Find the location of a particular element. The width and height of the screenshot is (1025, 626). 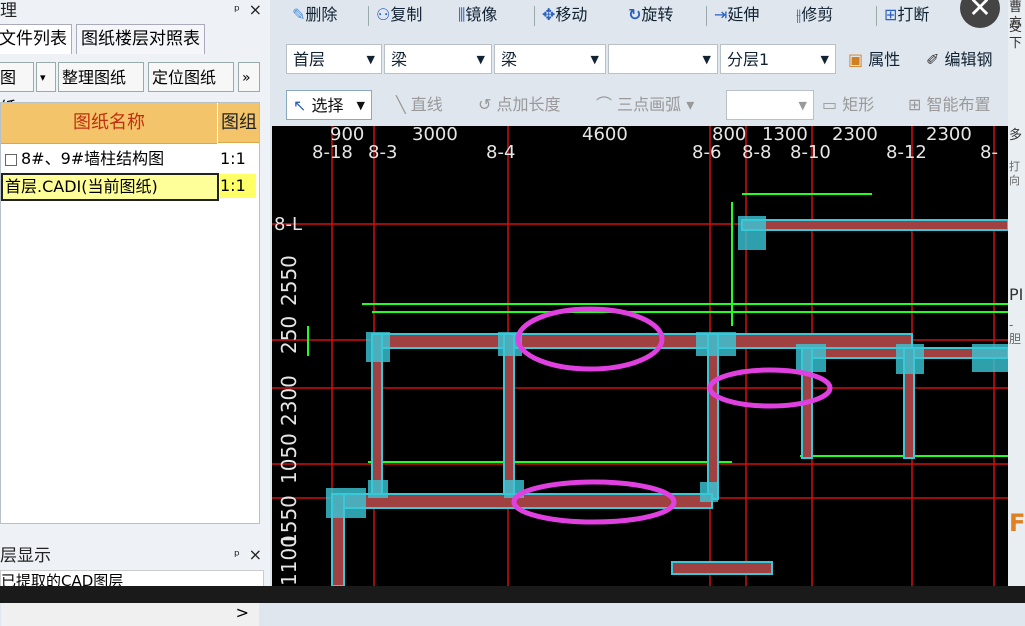

panel-title: 理 is located at coordinates (8, 11).